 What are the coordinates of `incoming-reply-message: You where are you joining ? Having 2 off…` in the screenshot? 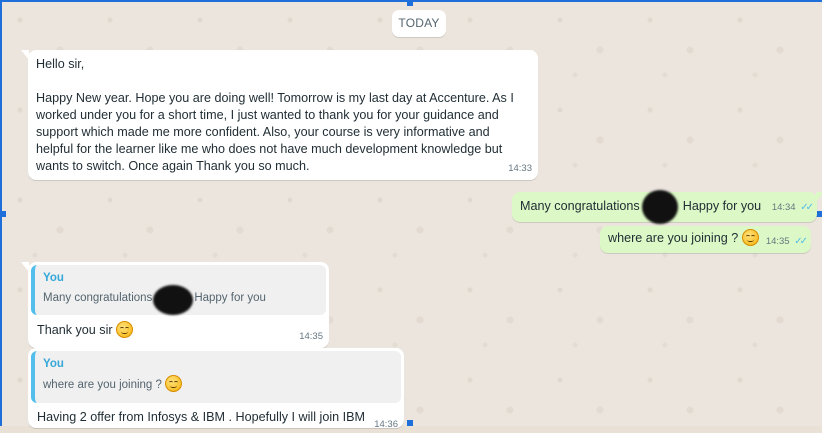 It's located at (216, 389).